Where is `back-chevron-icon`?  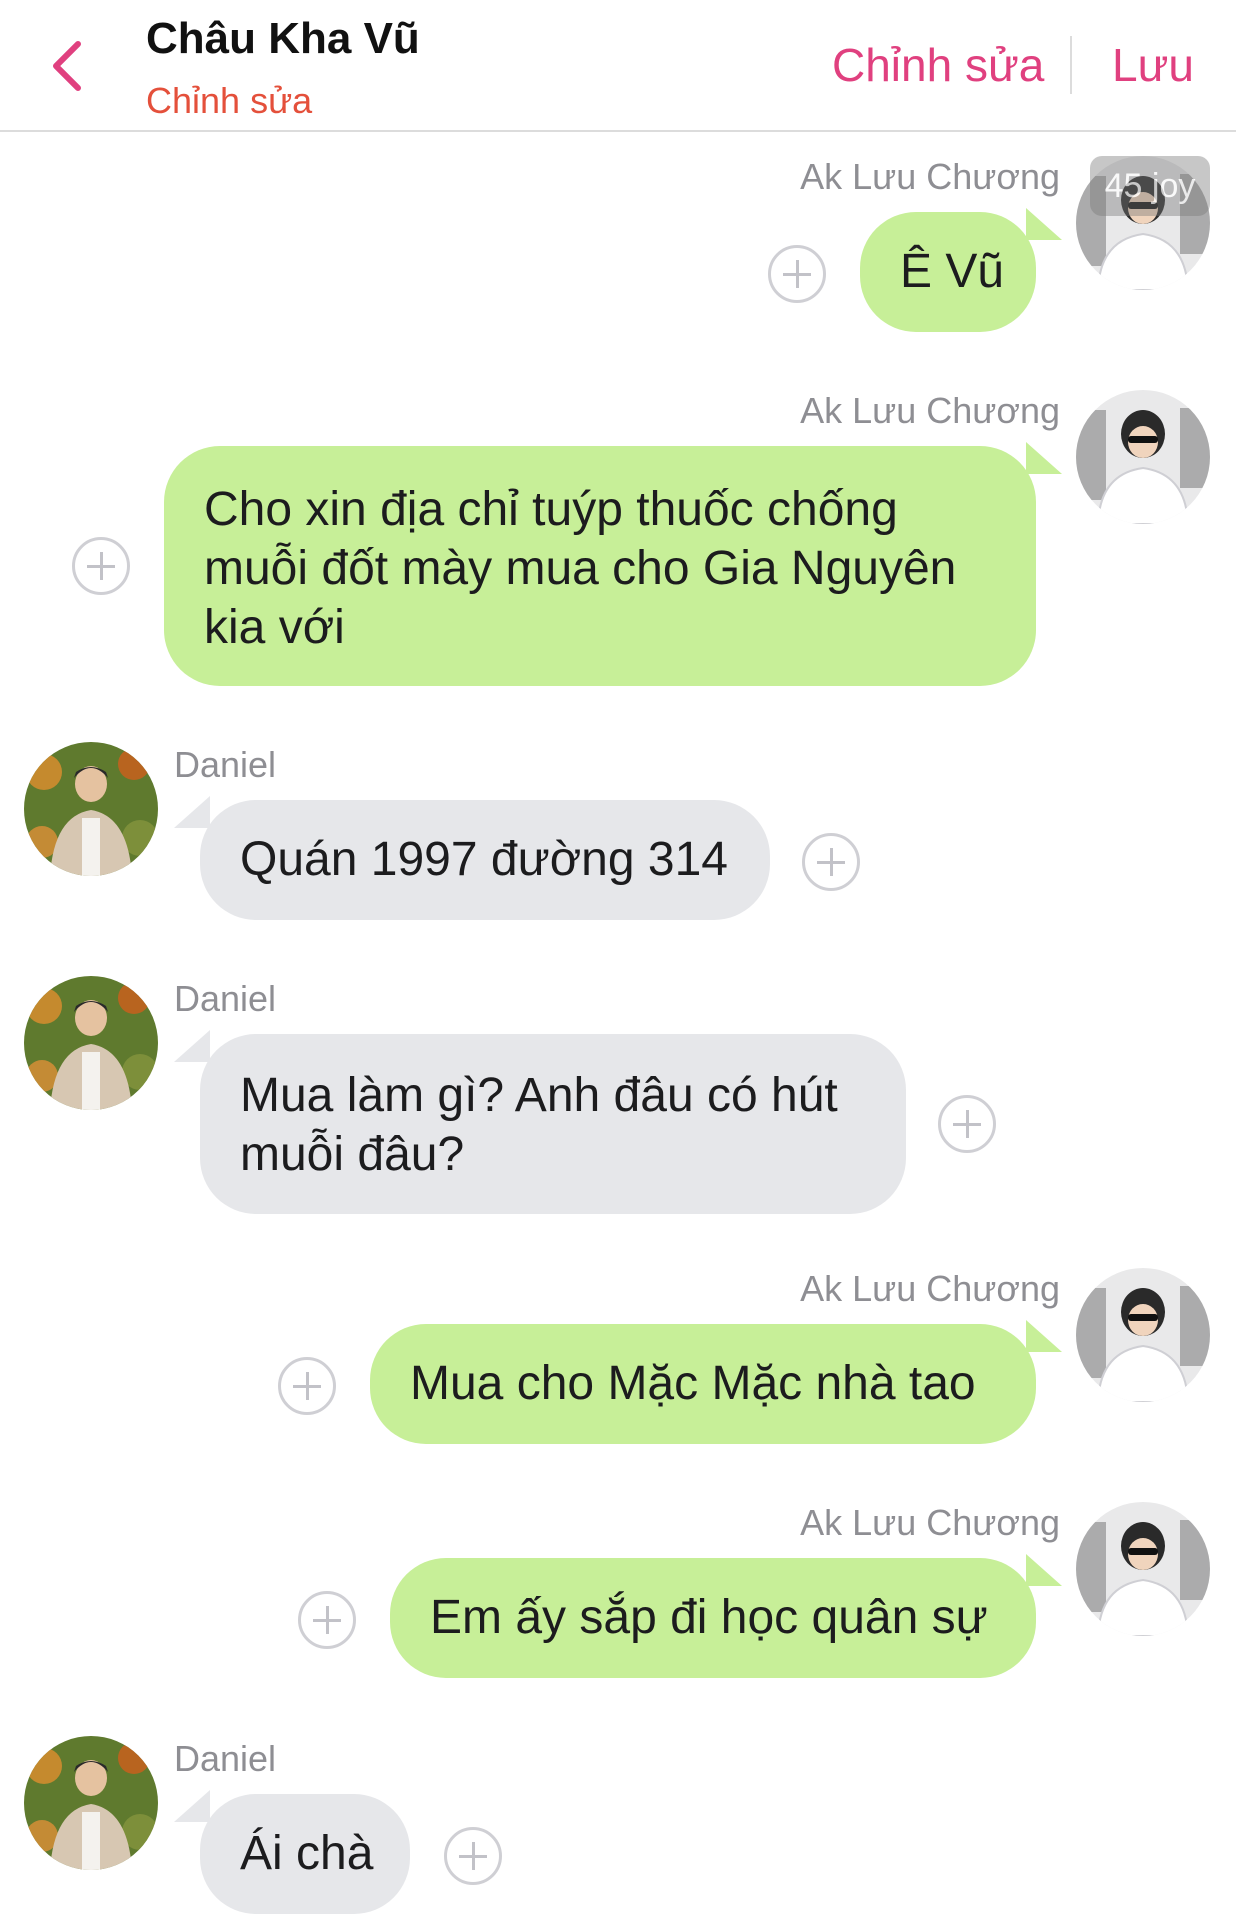 back-chevron-icon is located at coordinates (68, 66).